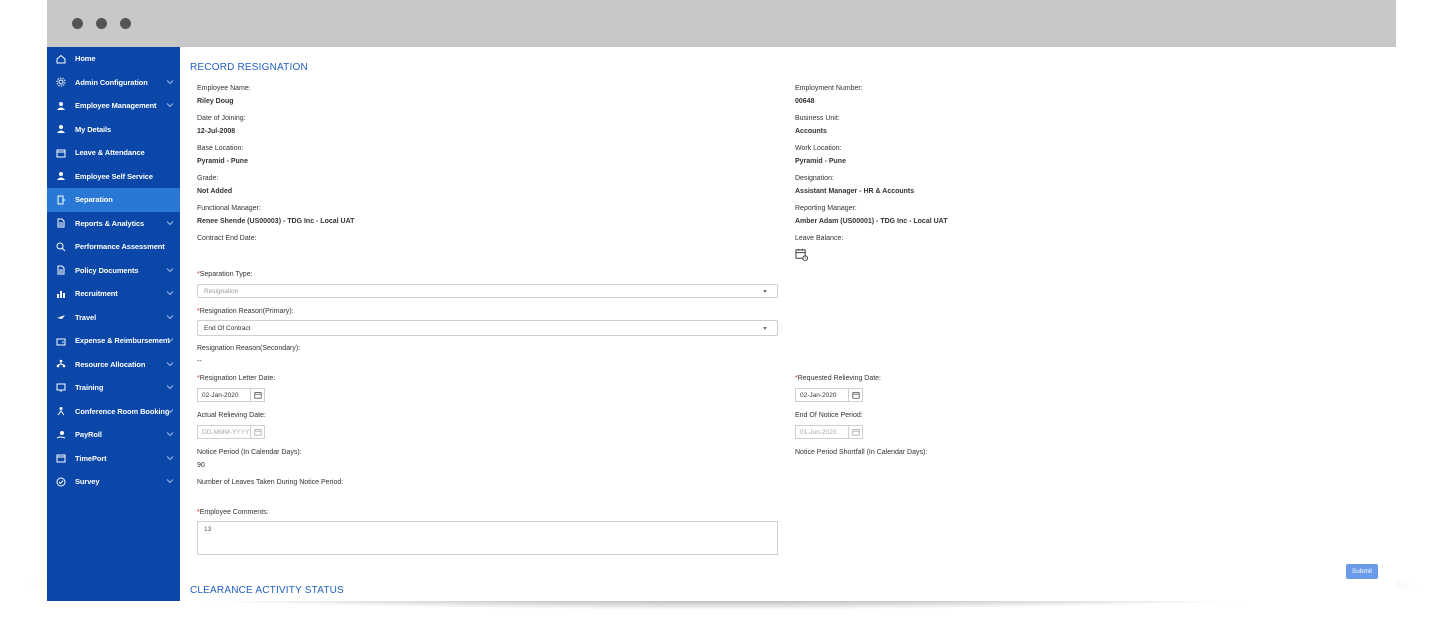 This screenshot has height=618, width=1446. I want to click on base-location-value: Pyramid - Pune, so click(222, 161).